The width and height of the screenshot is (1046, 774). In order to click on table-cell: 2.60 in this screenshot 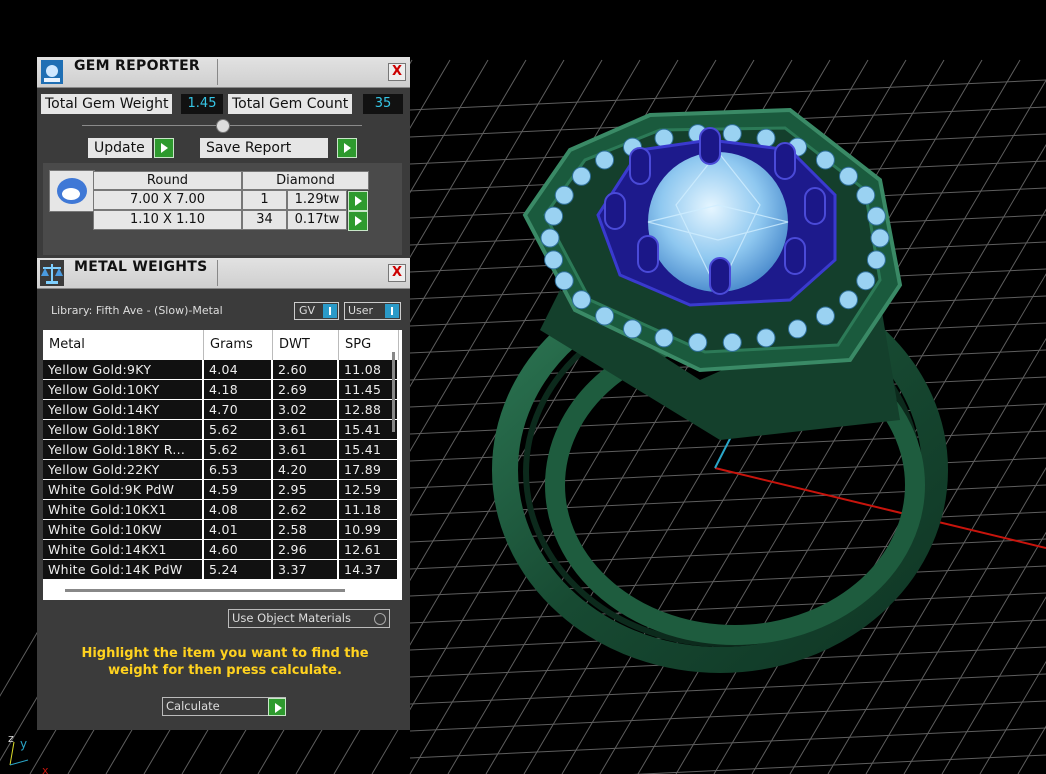, I will do `click(305, 369)`.